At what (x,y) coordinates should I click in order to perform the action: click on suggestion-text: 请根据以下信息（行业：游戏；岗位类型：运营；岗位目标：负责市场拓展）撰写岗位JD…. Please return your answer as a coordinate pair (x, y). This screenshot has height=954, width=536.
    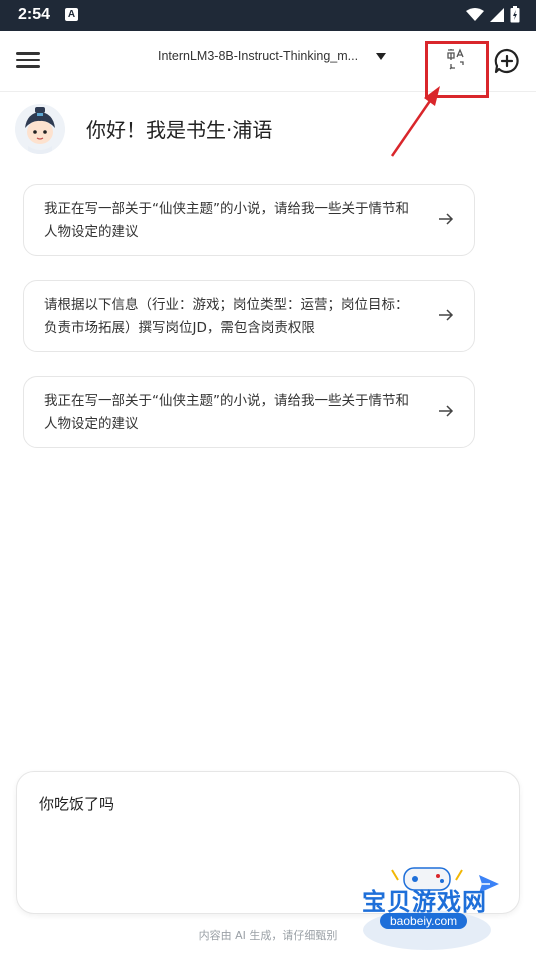
    Looking at the image, I should click on (226, 316).